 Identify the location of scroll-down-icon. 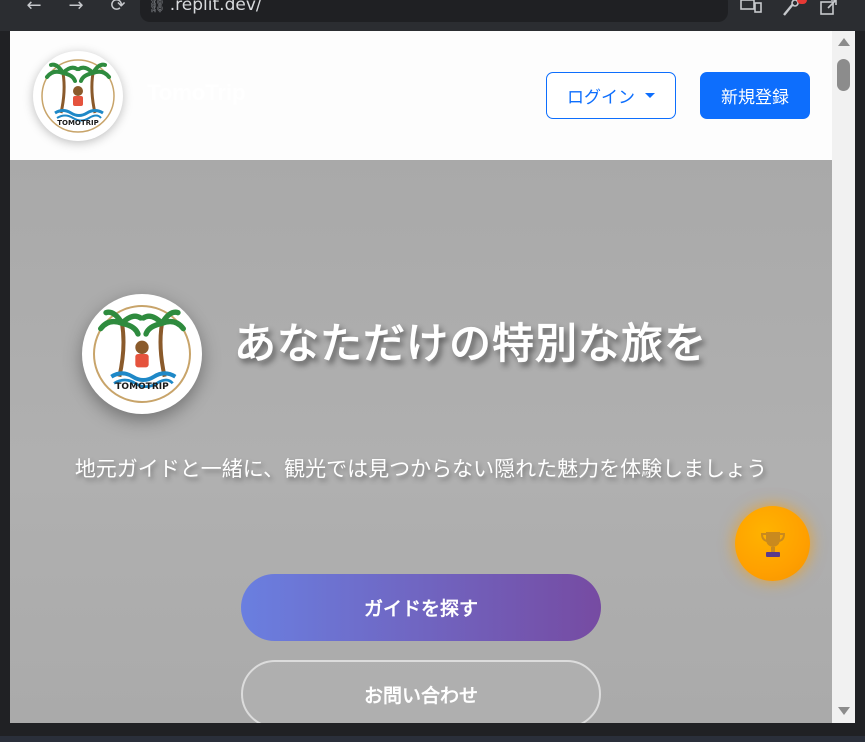
(844, 711).